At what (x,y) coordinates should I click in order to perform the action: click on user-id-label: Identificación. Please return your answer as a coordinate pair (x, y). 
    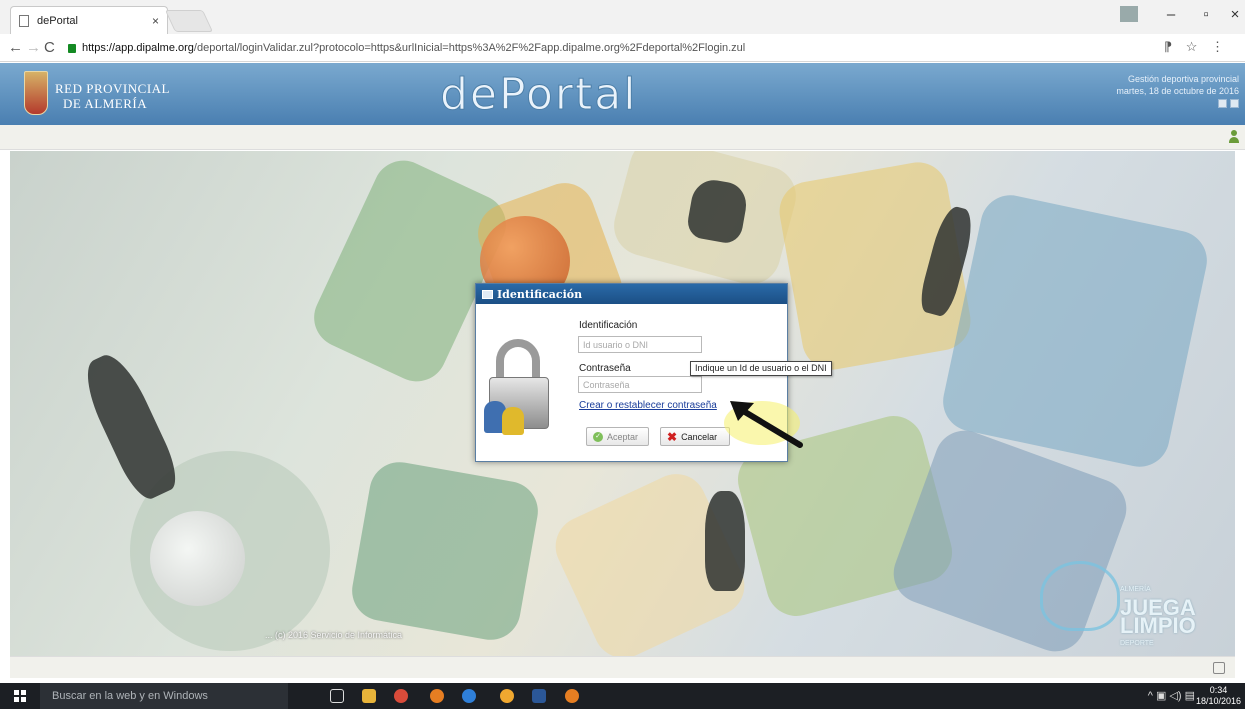
    Looking at the image, I should click on (608, 325).